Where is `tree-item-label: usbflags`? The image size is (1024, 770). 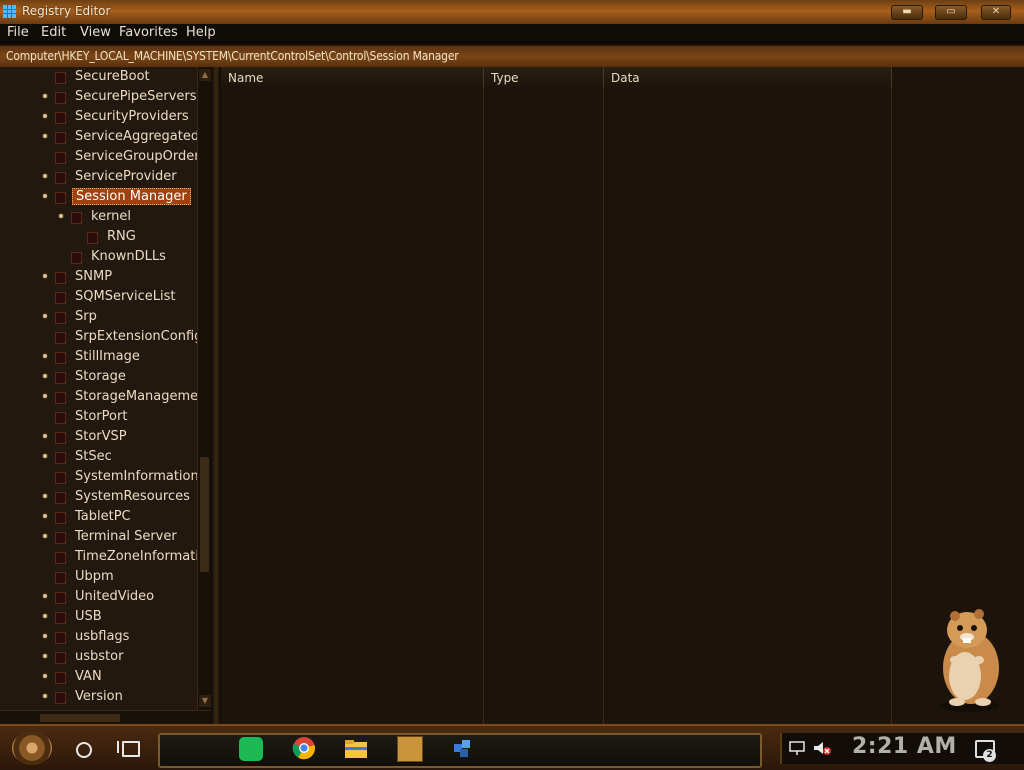
tree-item-label: usbflags is located at coordinates (102, 636).